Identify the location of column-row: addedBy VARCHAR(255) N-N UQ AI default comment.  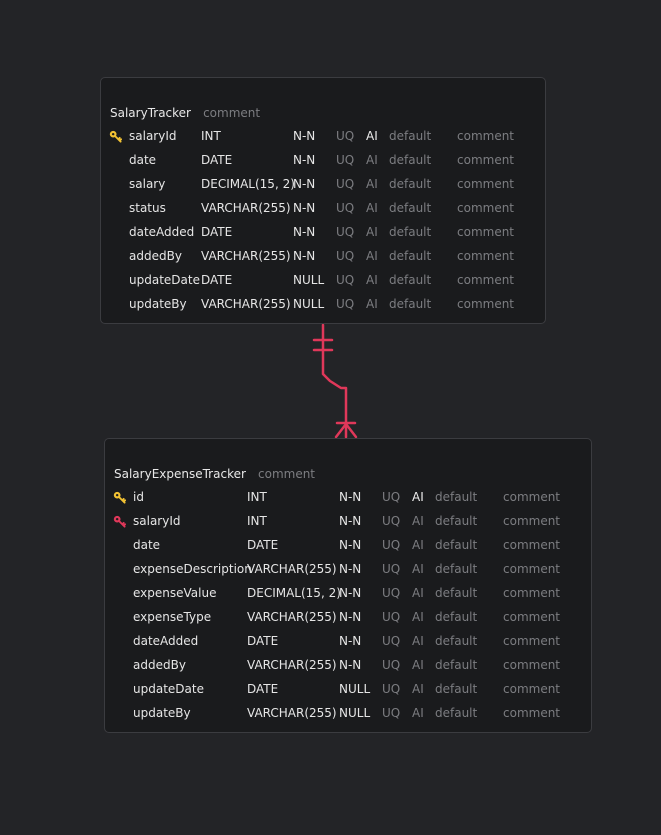
(348, 665).